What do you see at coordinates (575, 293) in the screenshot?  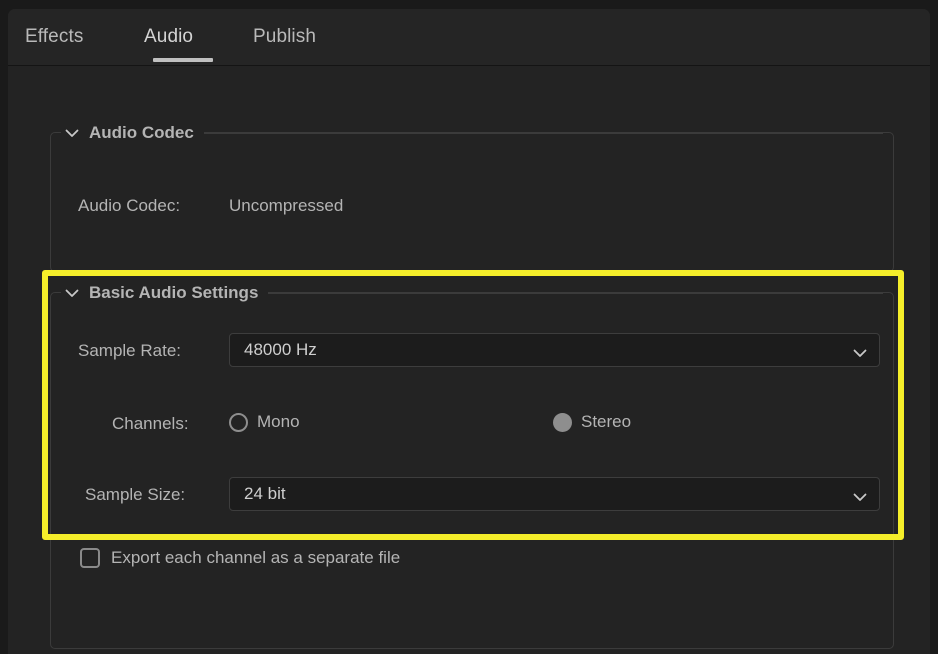 I see `group-basic-audio-rule` at bounding box center [575, 293].